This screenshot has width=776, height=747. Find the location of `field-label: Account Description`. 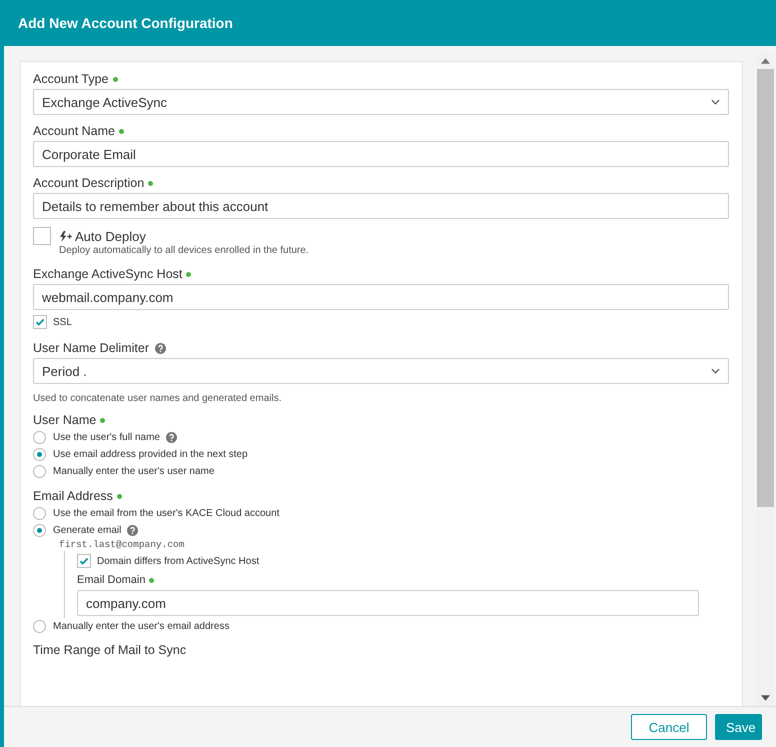

field-label: Account Description is located at coordinates (88, 183).